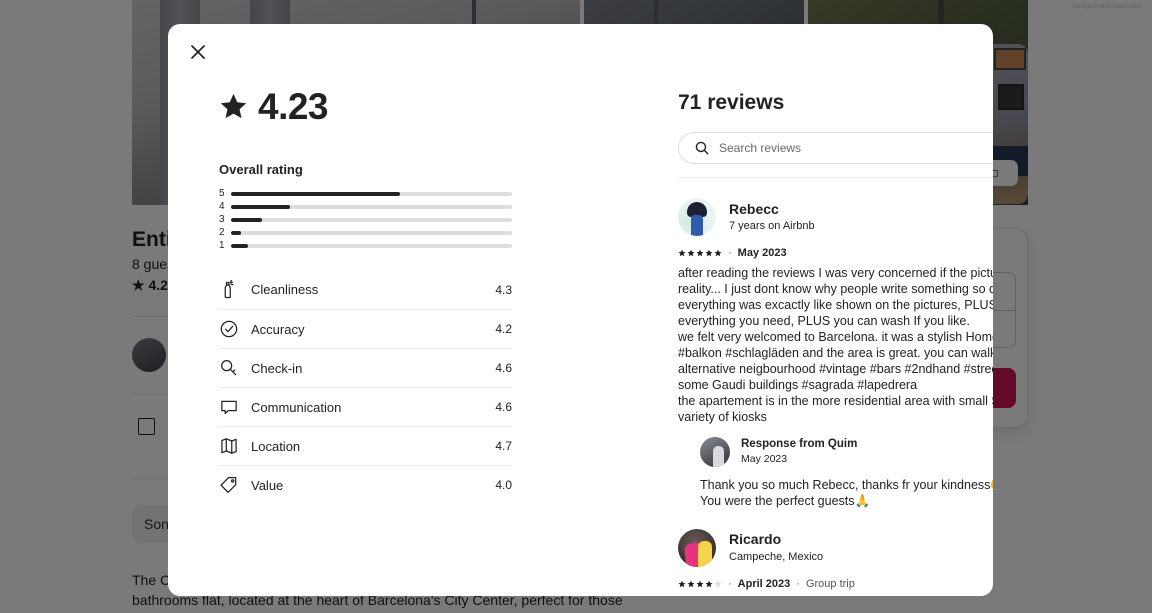 Image resolution: width=1152 pixels, height=613 pixels. I want to click on search-input, so click(856, 148).